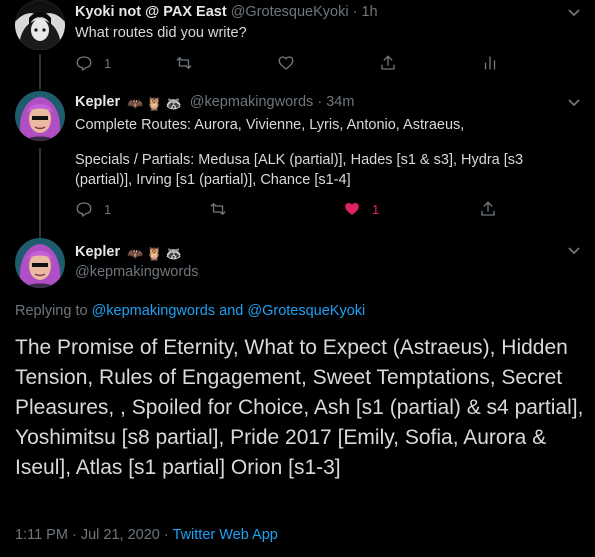  I want to click on mention-link: @kepmakingwords, so click(154, 311).